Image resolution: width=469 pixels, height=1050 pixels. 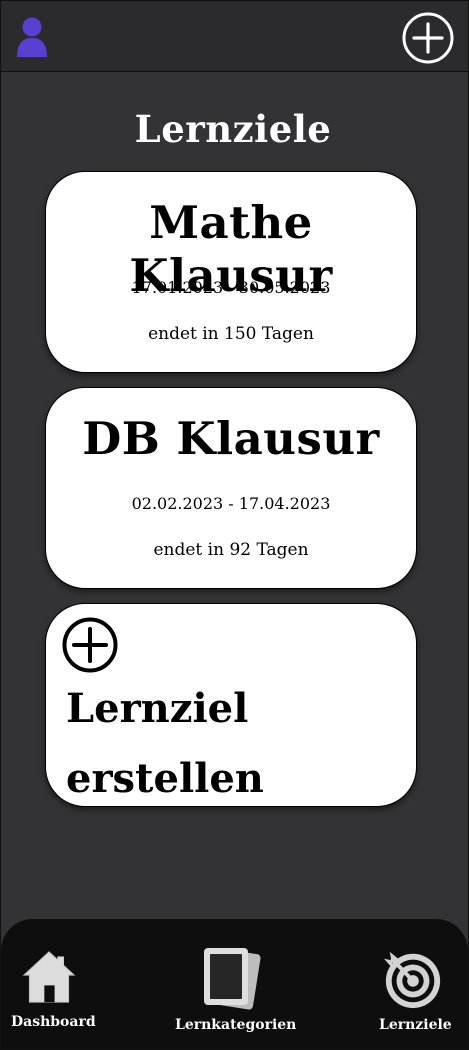 I want to click on bottom-navigation: Dashboard Lernkategorien Lernziele, so click(x=234, y=984).